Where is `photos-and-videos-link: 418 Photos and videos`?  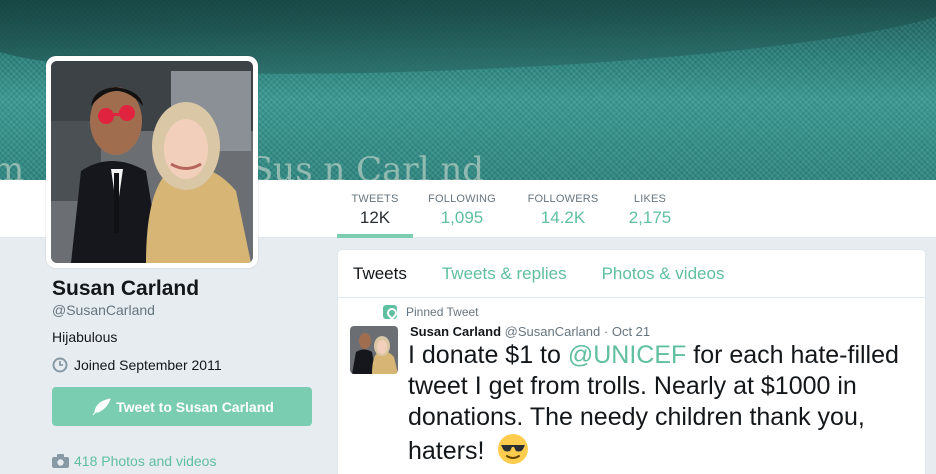
photos-and-videos-link: 418 Photos and videos is located at coordinates (134, 461).